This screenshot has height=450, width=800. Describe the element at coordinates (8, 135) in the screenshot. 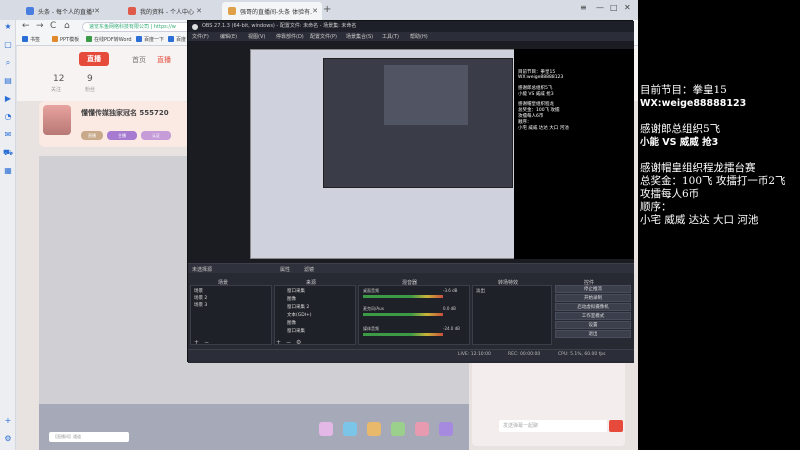

I see `mail-icon: ✉` at that location.